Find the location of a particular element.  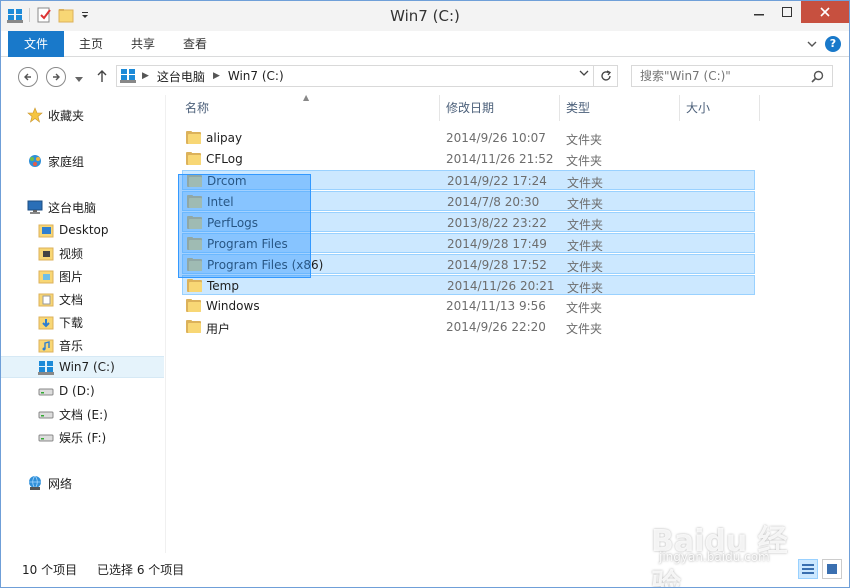

file-name: 用户 is located at coordinates (218, 328).